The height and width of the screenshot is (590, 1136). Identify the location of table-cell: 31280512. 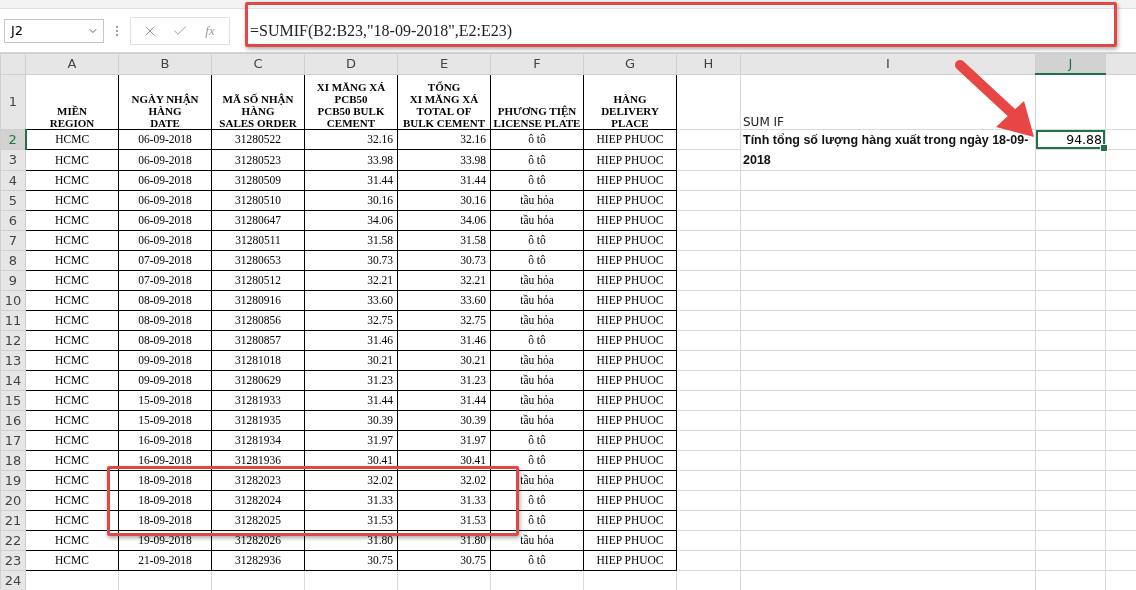
(258, 280).